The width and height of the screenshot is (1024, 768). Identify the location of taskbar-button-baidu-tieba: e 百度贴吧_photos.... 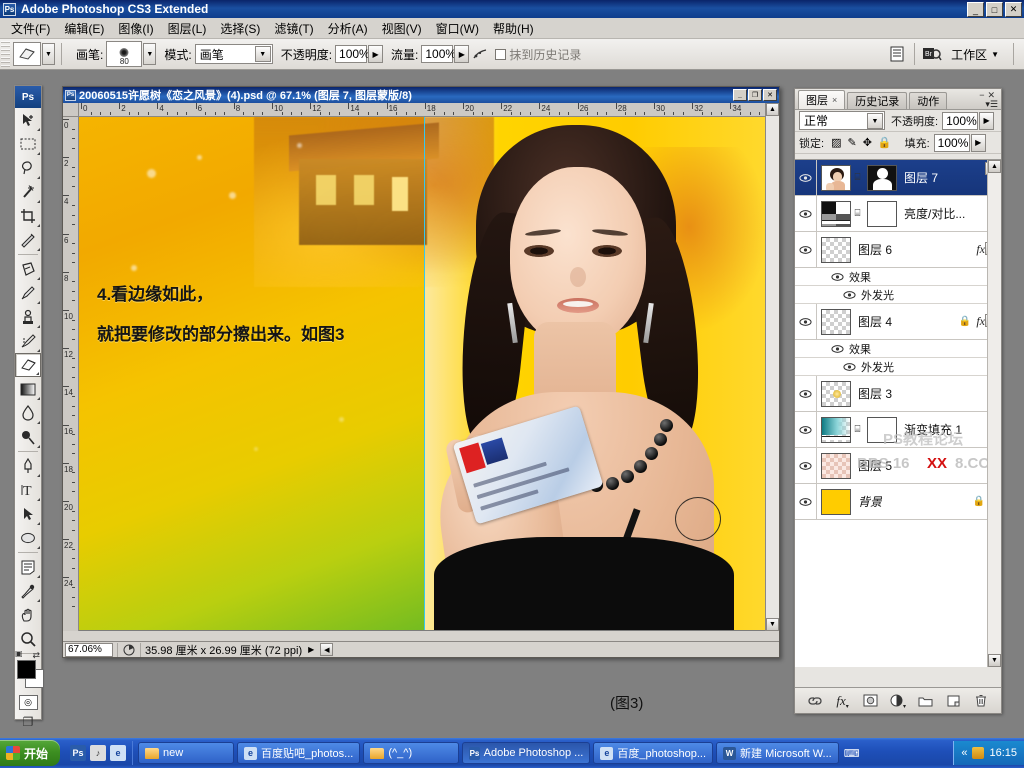
(299, 753).